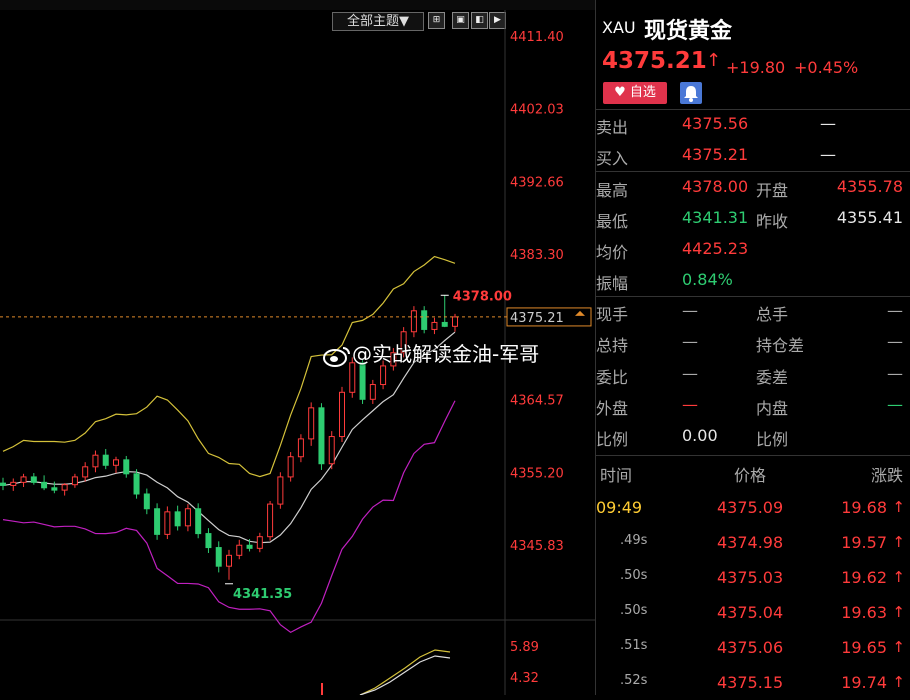 The width and height of the screenshot is (910, 700). I want to click on alert-button, so click(691, 93).